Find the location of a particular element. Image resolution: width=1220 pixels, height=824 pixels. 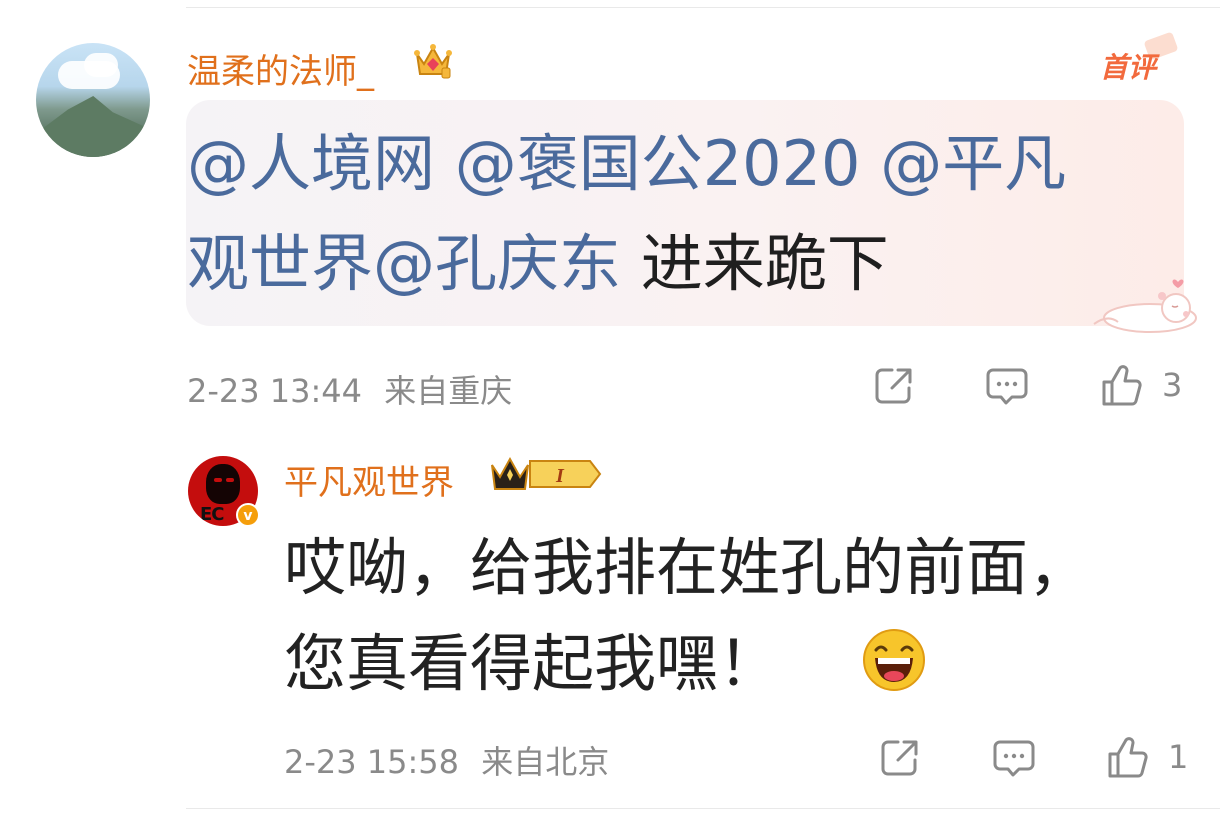

reply-meta: 2-23 15:58 来自北京 is located at coordinates (446, 760).